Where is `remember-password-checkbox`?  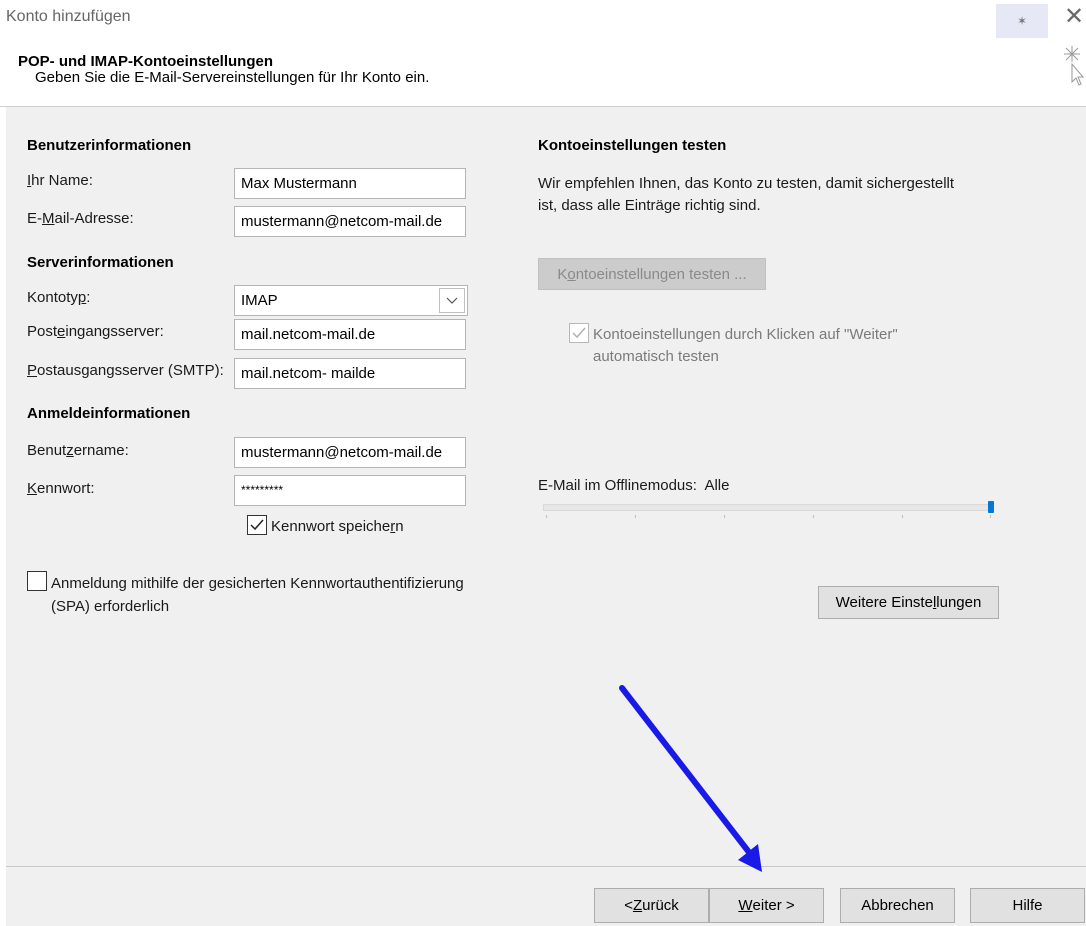 remember-password-checkbox is located at coordinates (257, 525).